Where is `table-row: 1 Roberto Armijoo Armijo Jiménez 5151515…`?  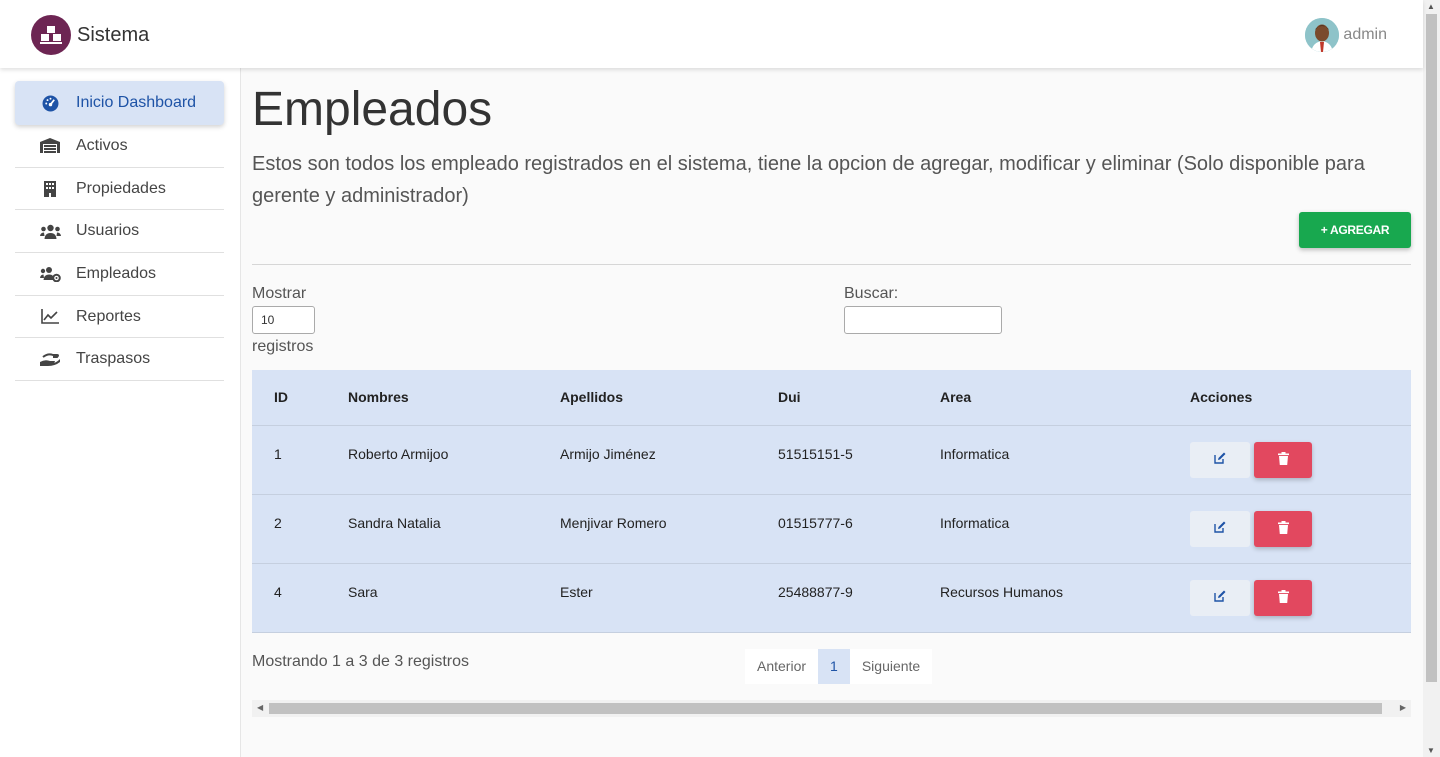 table-row: 1 Roberto Armijoo Armijo Jiménez 5151515… is located at coordinates (831, 460).